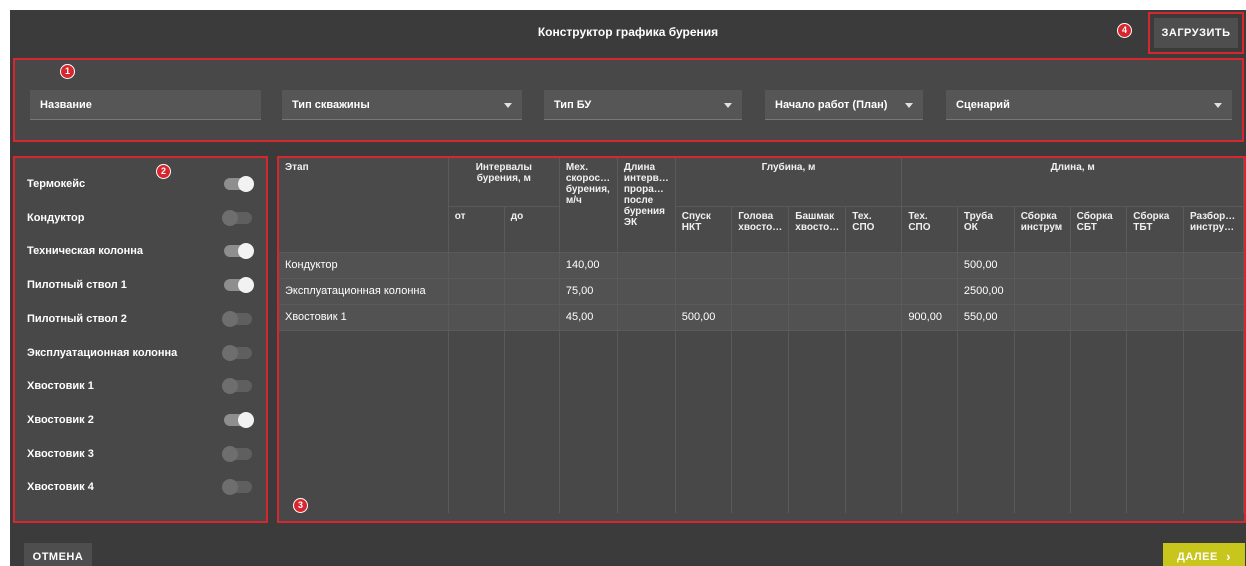 This screenshot has height=566, width=1246. What do you see at coordinates (844, 105) in the screenshot?
I see `start-date-select: Начало работ (План)` at bounding box center [844, 105].